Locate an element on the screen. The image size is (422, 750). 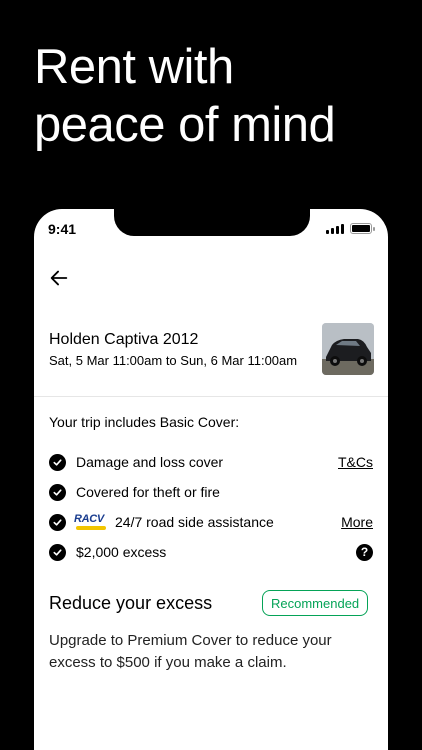
cover-item-label: Covered for theft or fire is located at coordinates (148, 492).